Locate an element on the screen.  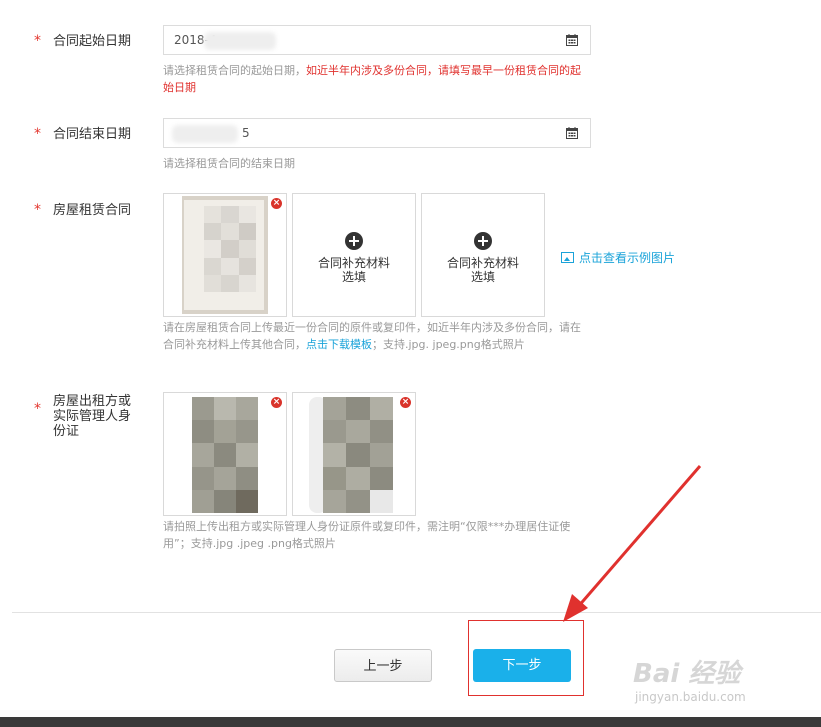
bottom-bar is located at coordinates (410, 722).